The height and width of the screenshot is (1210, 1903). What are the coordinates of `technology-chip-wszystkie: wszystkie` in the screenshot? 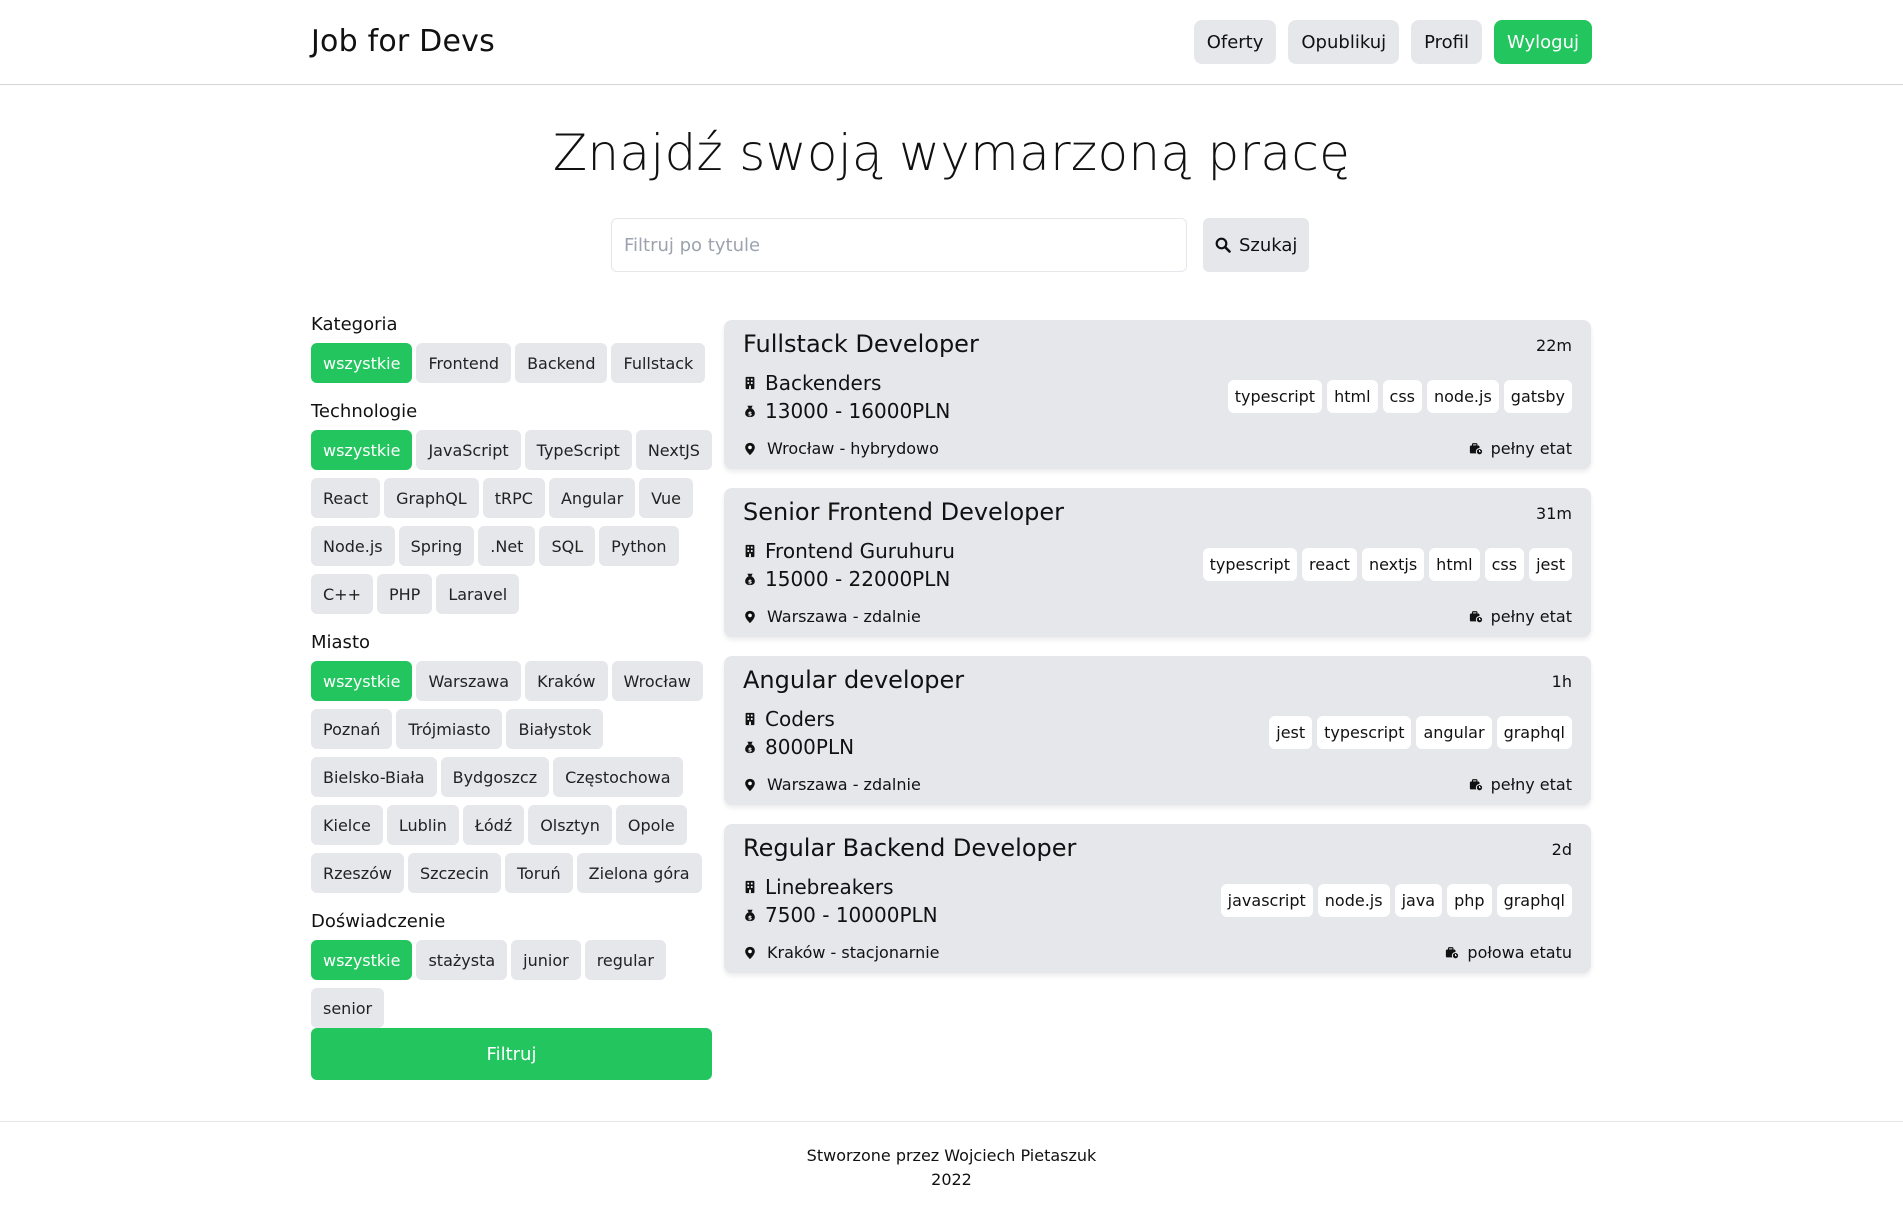 It's located at (362, 450).